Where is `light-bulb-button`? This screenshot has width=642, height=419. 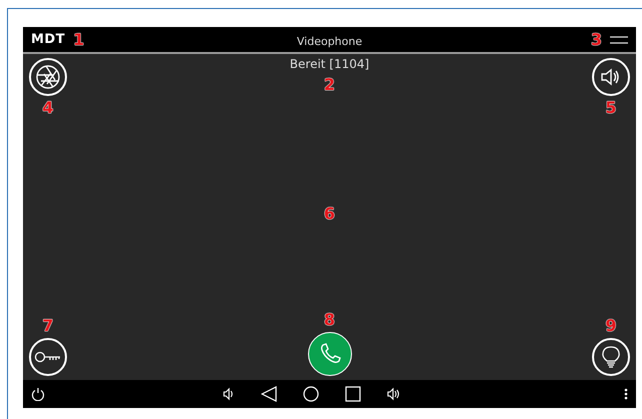 light-bulb-button is located at coordinates (611, 357).